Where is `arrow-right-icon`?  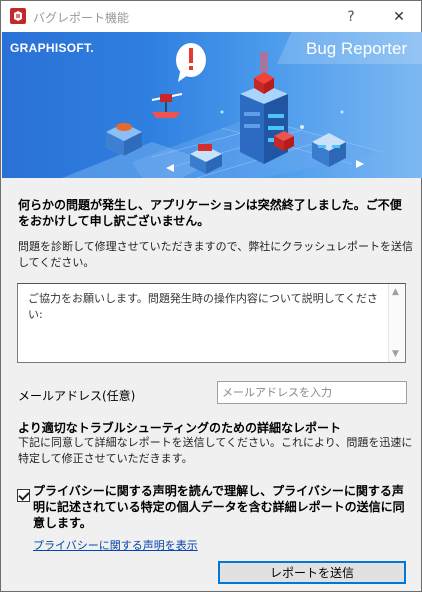
arrow-right-icon is located at coordinates (360, 164).